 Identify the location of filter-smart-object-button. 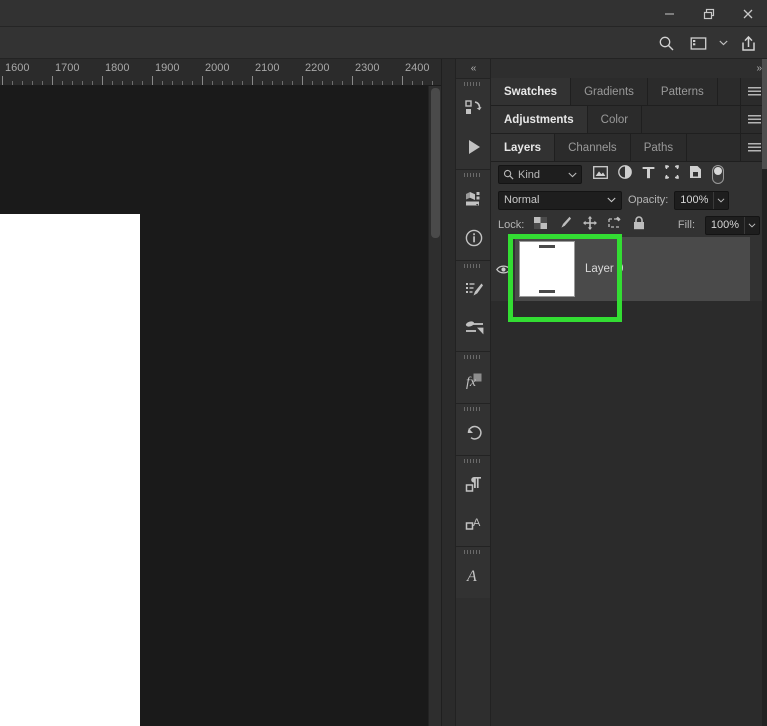
(695, 174).